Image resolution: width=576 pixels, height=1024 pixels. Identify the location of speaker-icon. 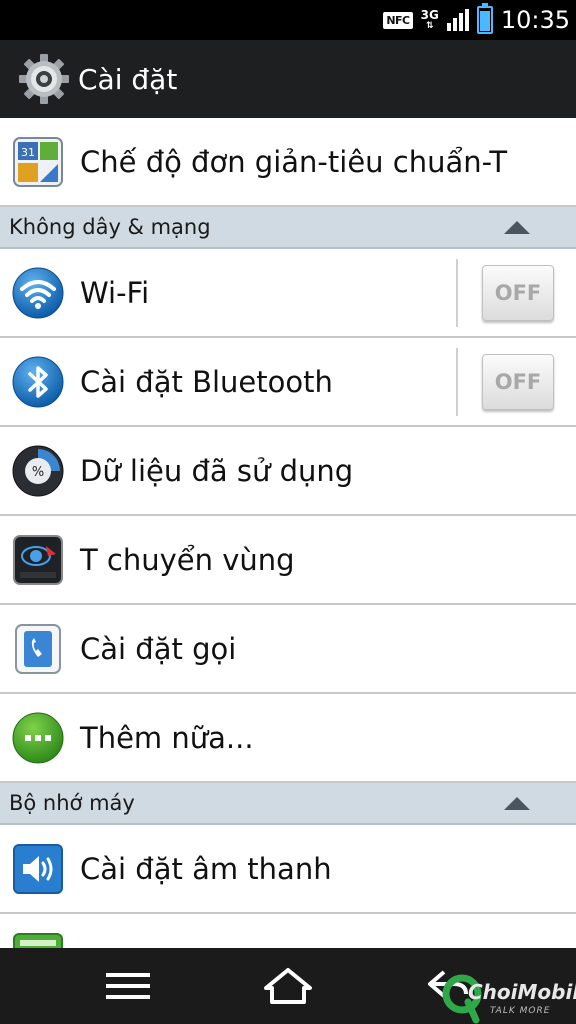
(38, 869).